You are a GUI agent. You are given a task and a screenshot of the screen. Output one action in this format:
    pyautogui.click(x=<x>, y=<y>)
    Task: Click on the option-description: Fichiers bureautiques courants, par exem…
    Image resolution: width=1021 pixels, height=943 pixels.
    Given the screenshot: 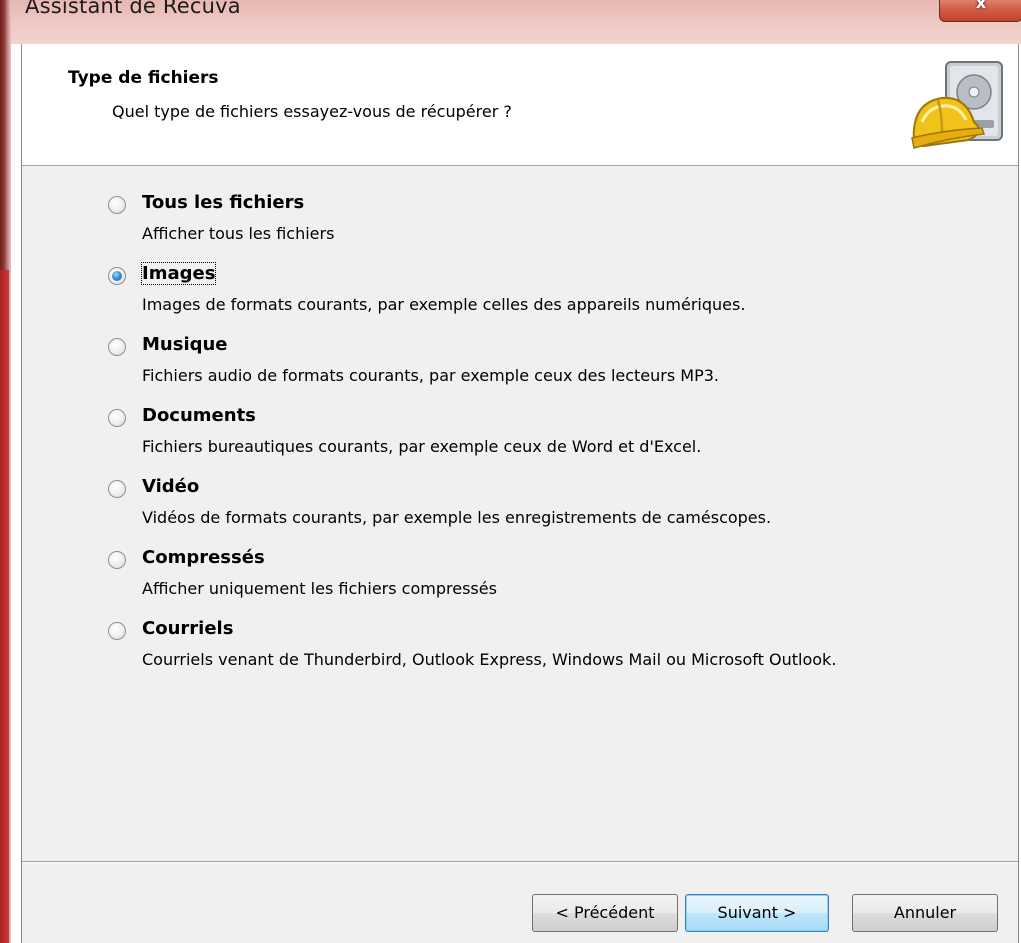 What is the action you would take?
    pyautogui.click(x=422, y=446)
    